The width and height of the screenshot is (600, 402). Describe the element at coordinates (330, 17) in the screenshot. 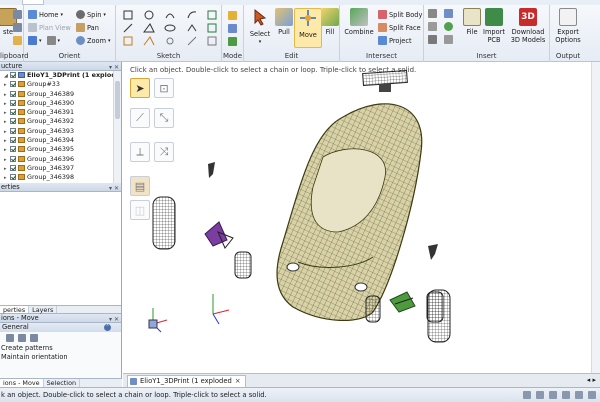

I see `fill-icon` at that location.